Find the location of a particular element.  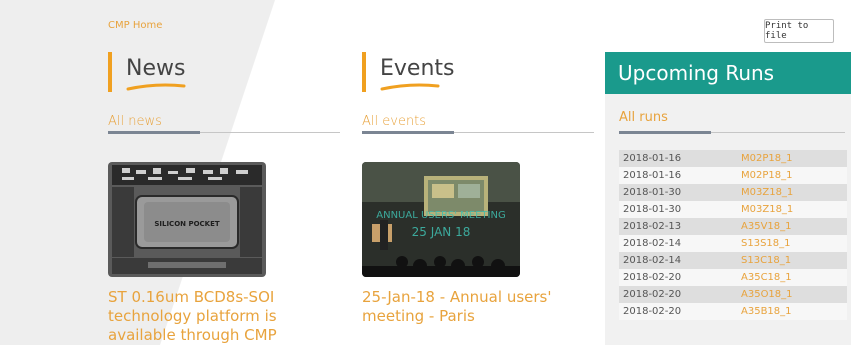

runs-table-row: 2018-02-14 S13C18_1 is located at coordinates (733, 260).